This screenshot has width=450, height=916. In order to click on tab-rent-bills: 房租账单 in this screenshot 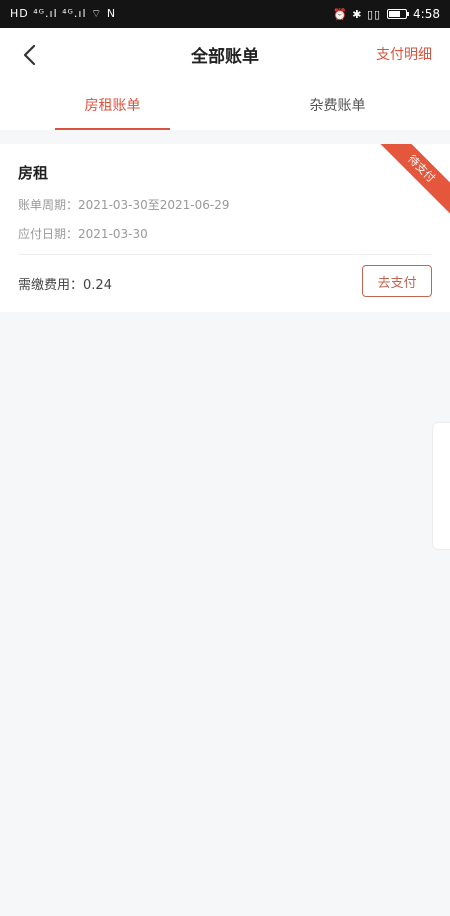, I will do `click(112, 105)`.